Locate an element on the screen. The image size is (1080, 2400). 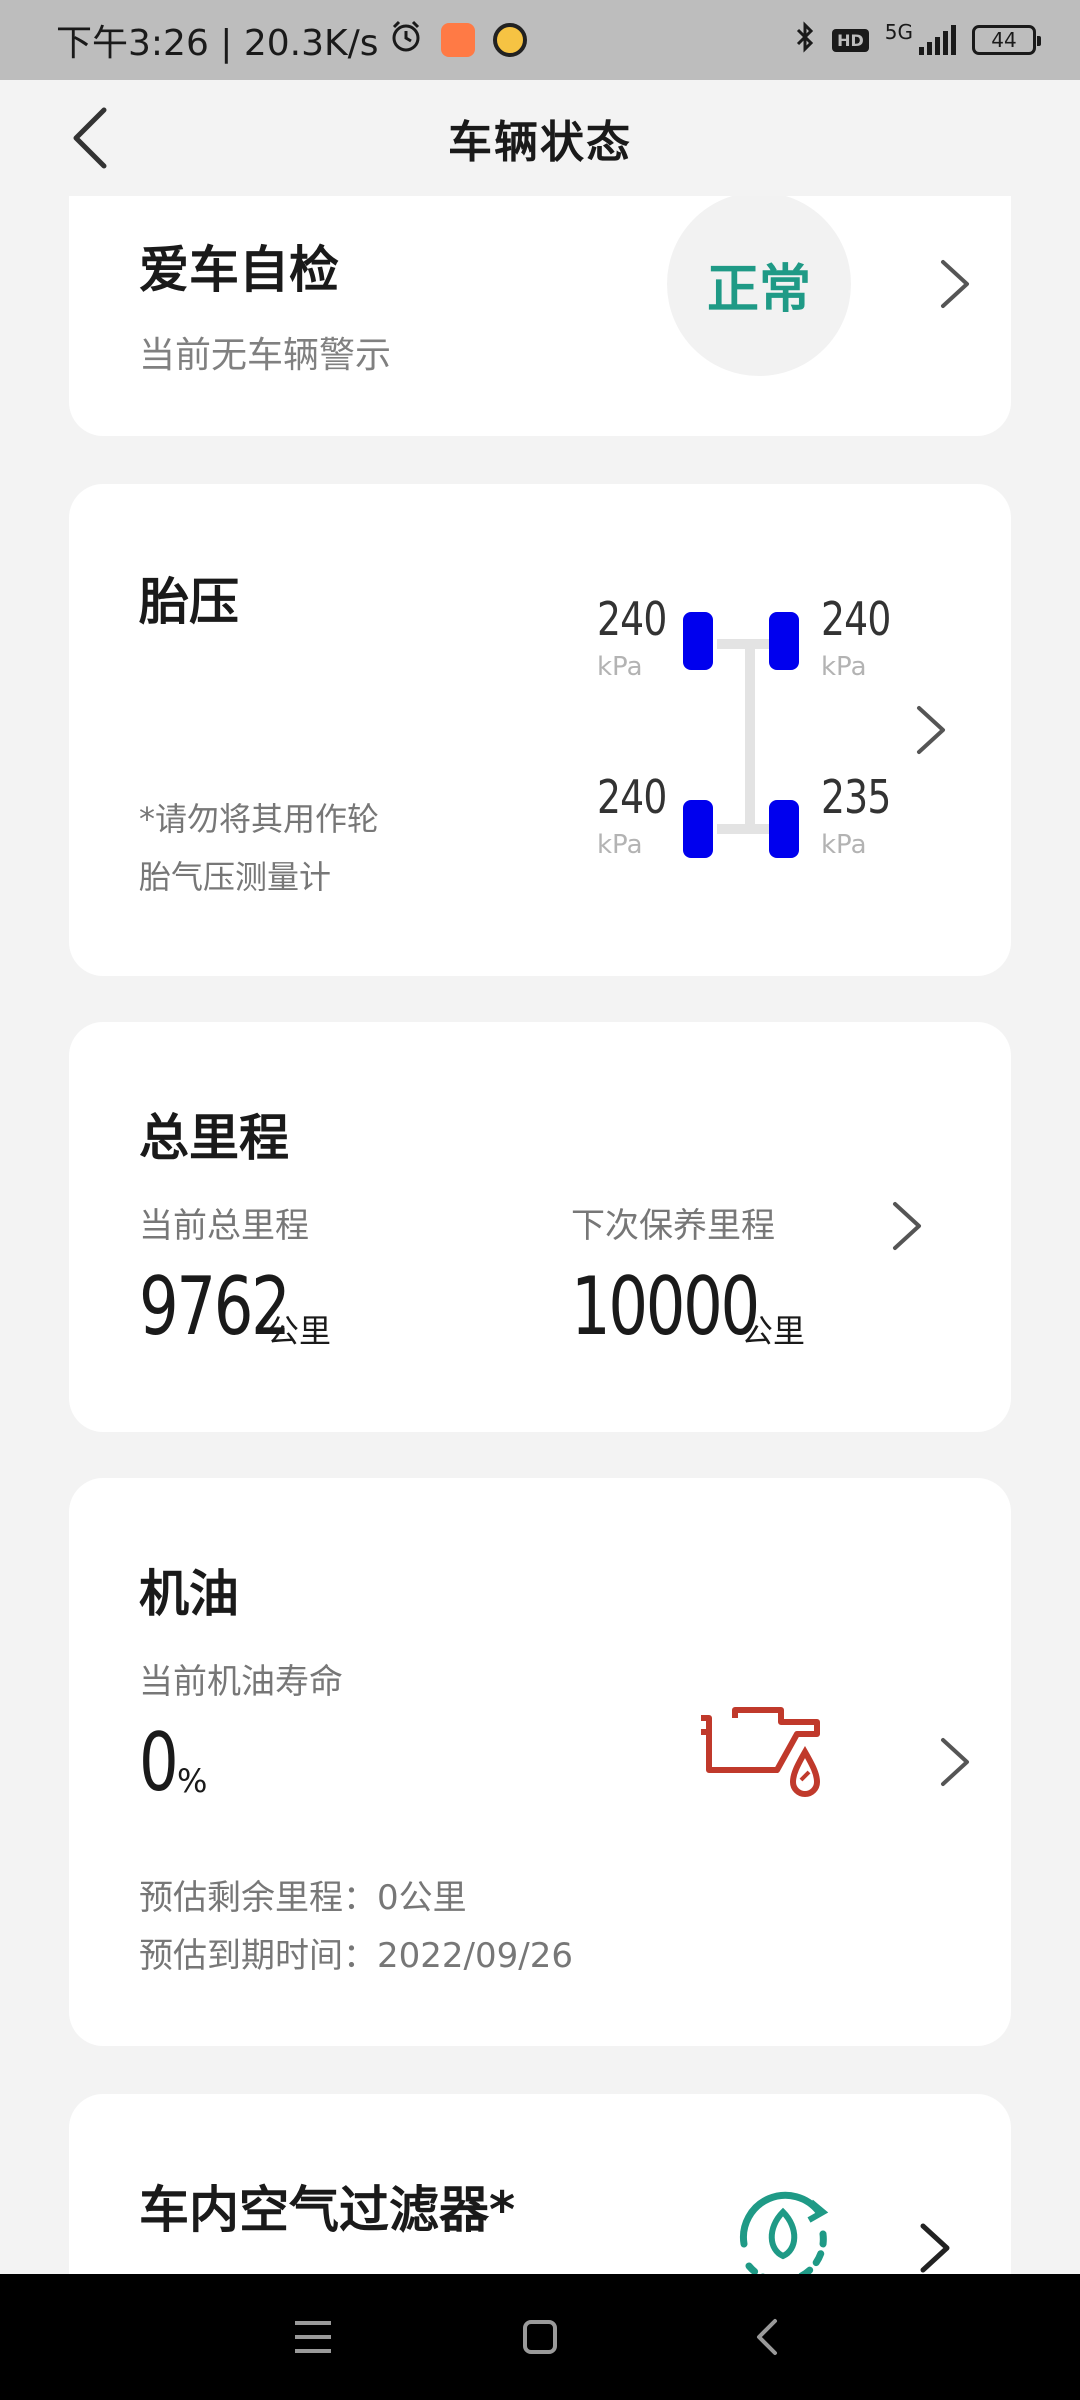
tire-pressure-title: 胎压 is located at coordinates (189, 602).